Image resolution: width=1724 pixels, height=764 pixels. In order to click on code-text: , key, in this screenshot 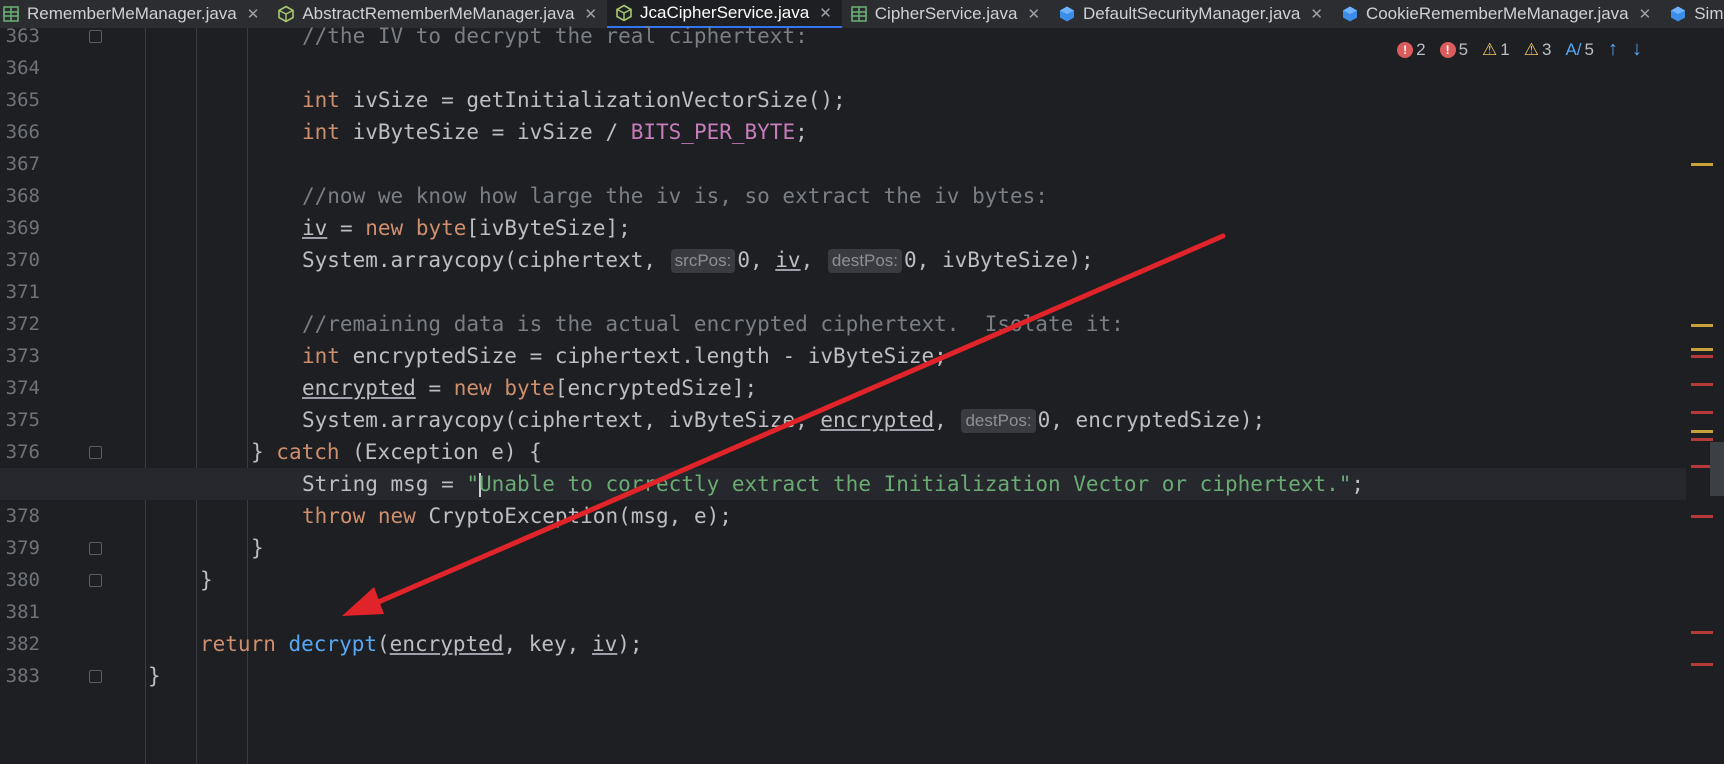, I will do `click(547, 644)`.